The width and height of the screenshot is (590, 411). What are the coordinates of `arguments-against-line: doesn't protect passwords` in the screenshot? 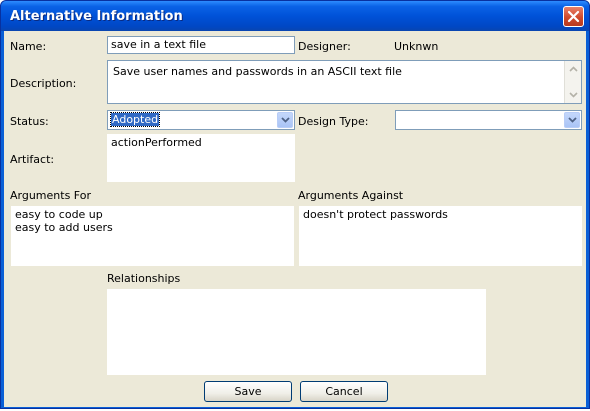 It's located at (375, 214).